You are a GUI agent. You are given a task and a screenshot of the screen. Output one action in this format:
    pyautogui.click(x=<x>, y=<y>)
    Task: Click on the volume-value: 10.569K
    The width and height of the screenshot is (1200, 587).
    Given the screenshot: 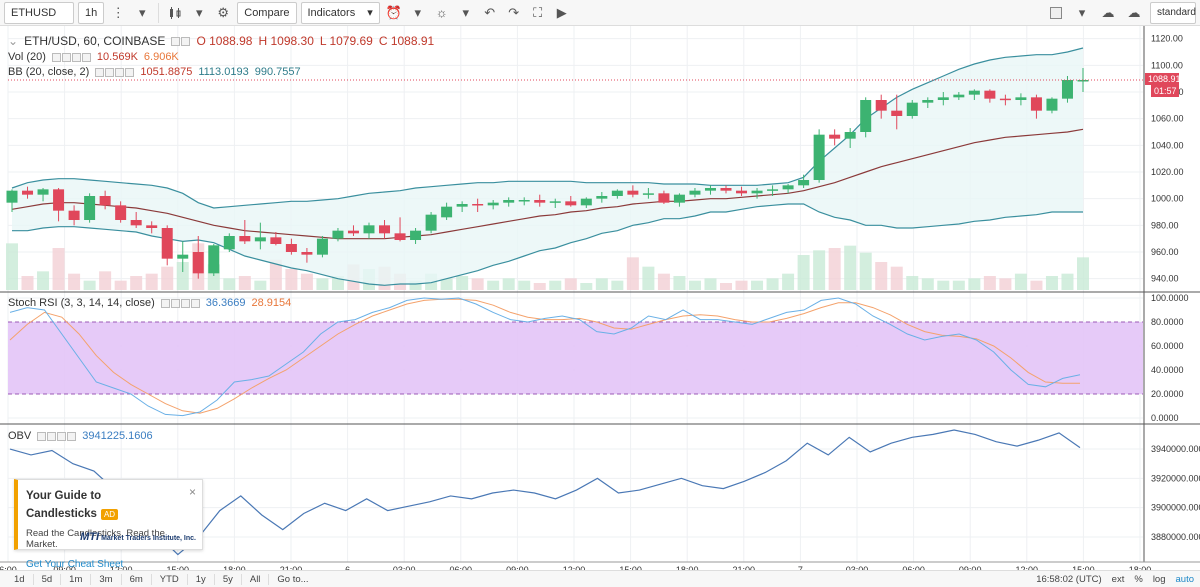 What is the action you would take?
    pyautogui.click(x=117, y=57)
    